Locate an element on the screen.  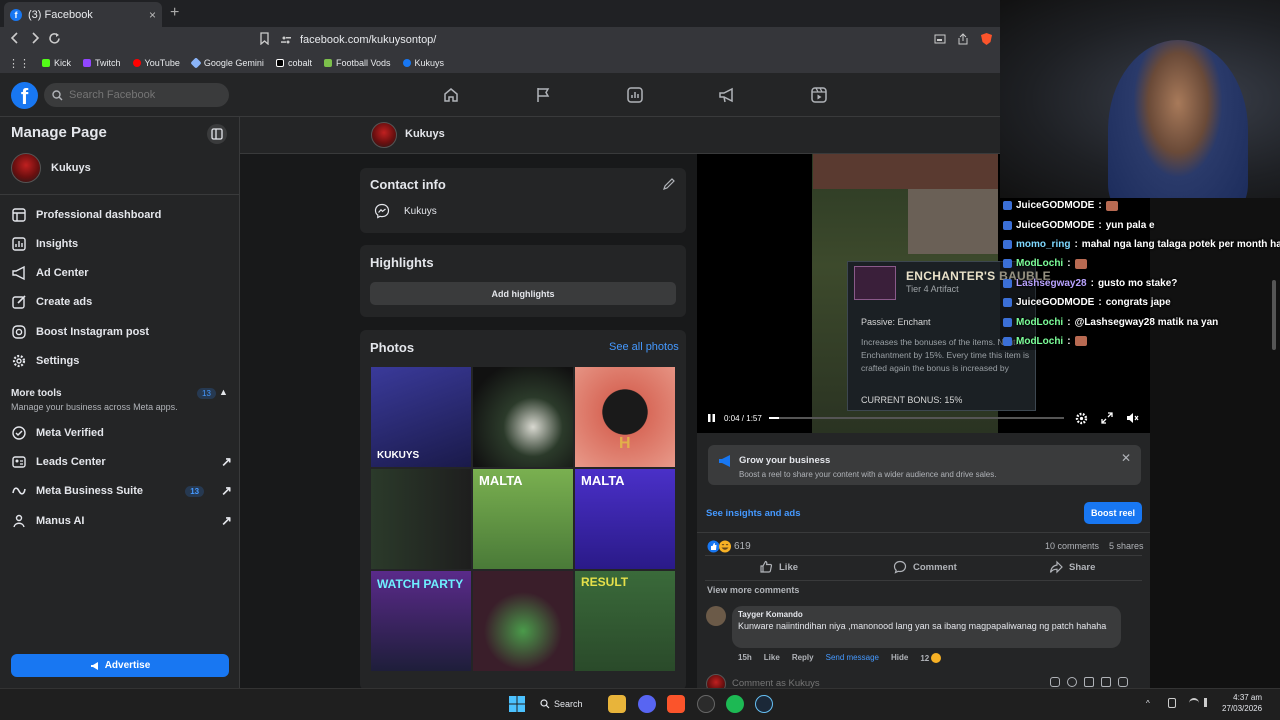
photo-thumbnail: H is located at coordinates (625, 417).